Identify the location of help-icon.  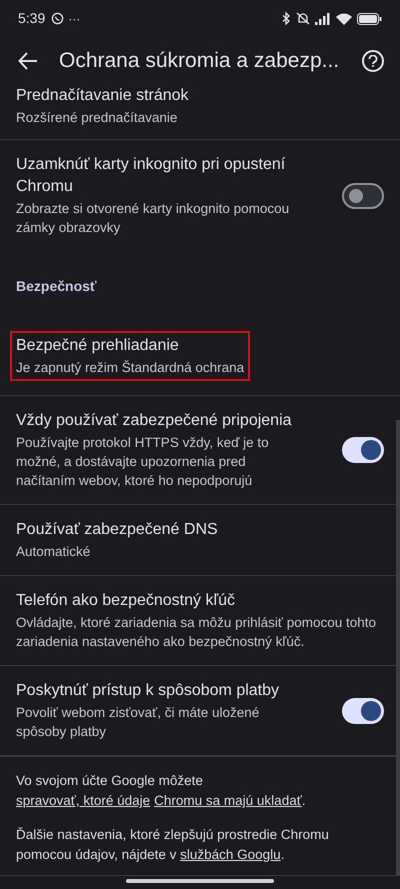
(373, 61).